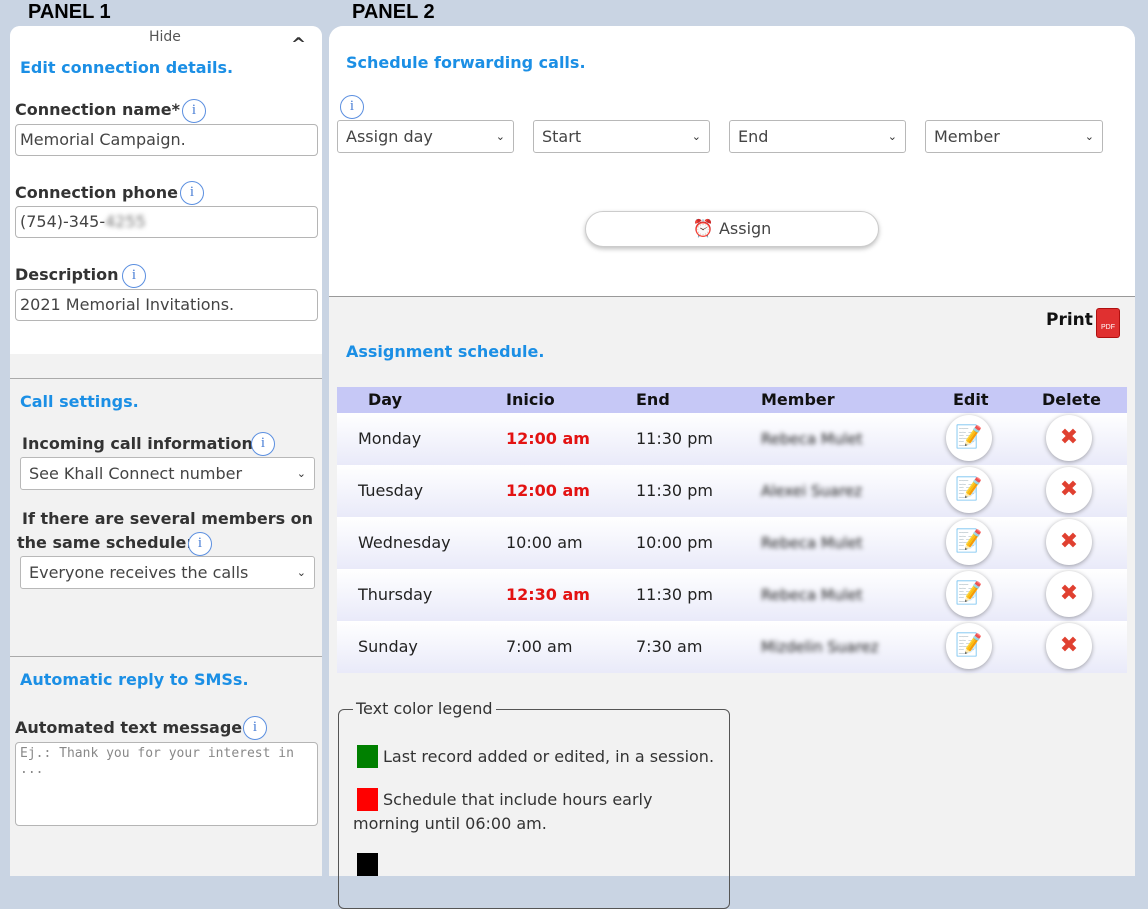 The height and width of the screenshot is (909, 1148). Describe the element at coordinates (298, 44) in the screenshot. I see `collapse-chevron-icon: ^` at that location.